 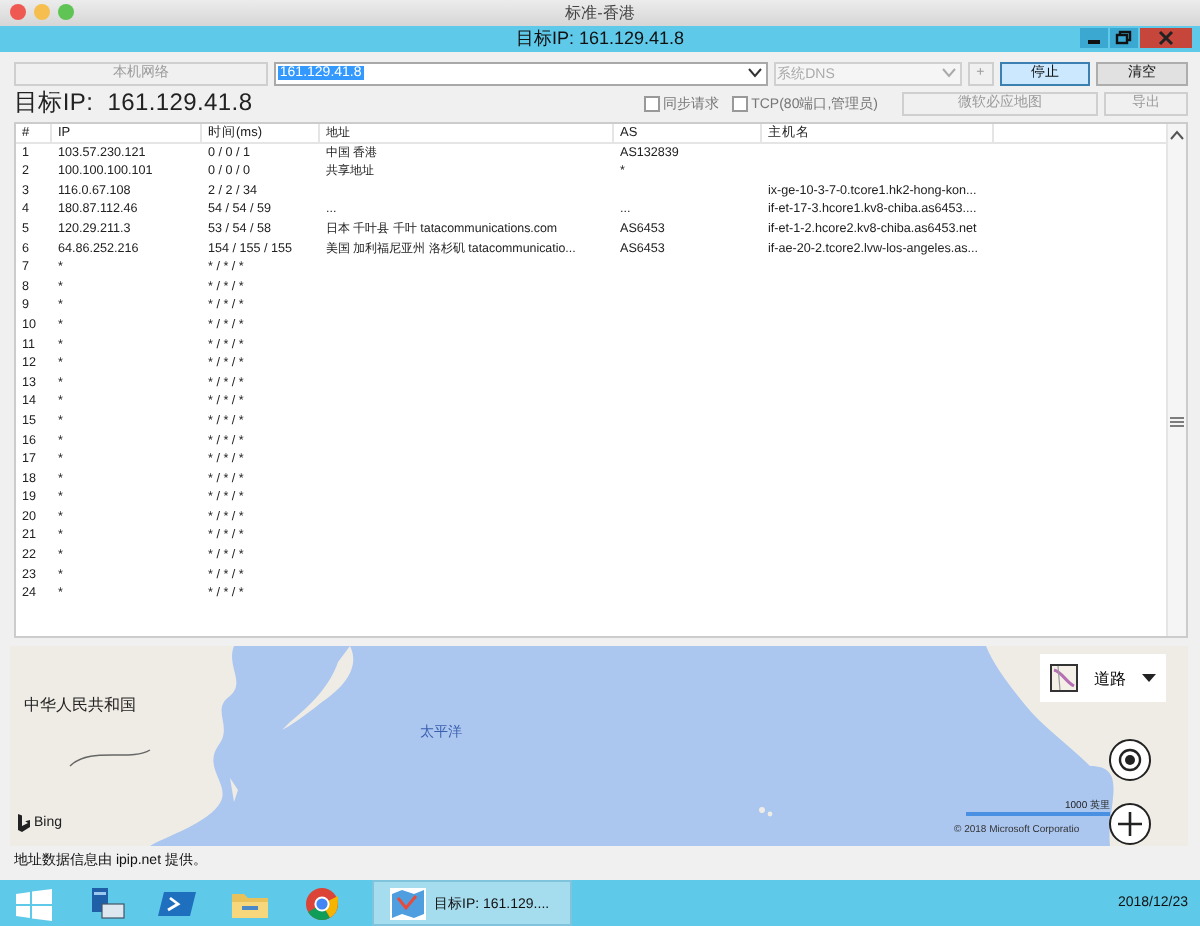 I want to click on minimize-button, so click(x=1094, y=38).